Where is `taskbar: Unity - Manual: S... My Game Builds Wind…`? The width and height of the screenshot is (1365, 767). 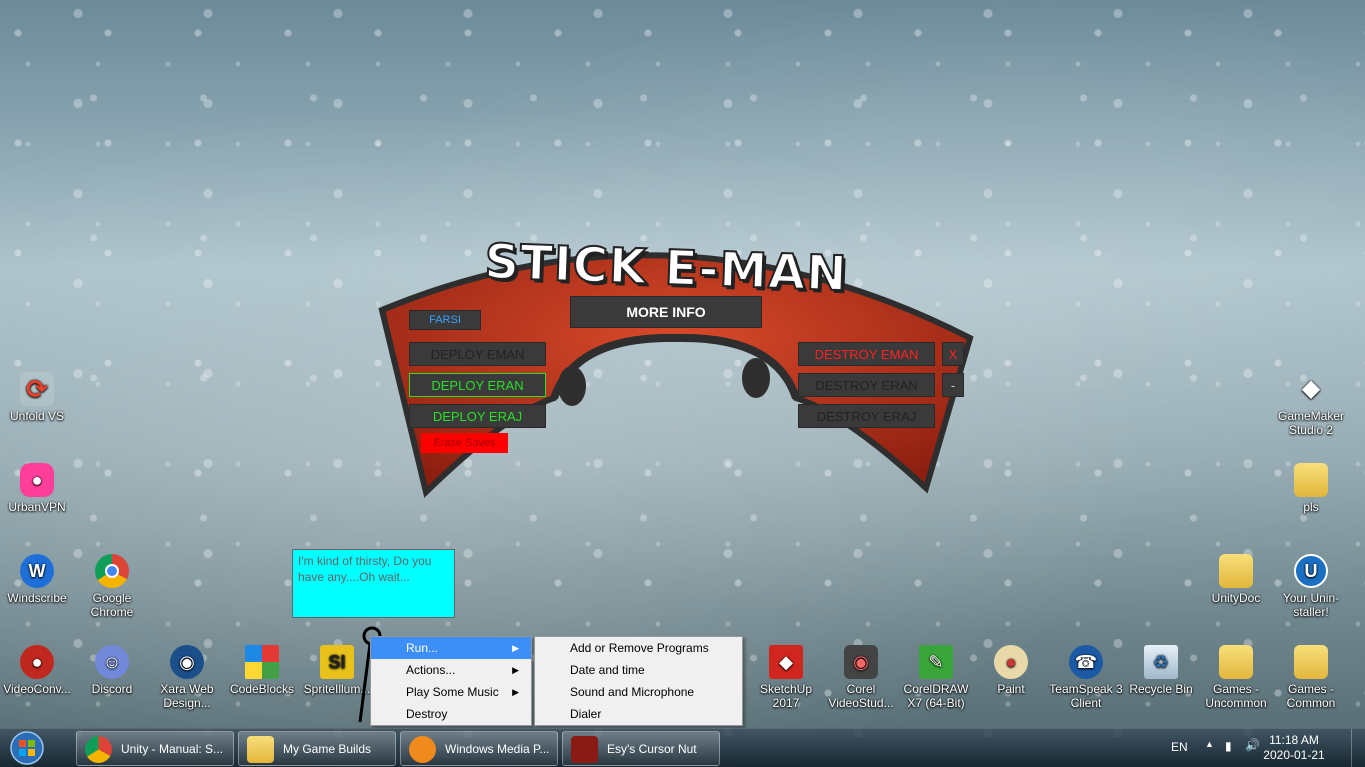 taskbar: Unity - Manual: S... My Game Builds Wind… is located at coordinates (682, 747).